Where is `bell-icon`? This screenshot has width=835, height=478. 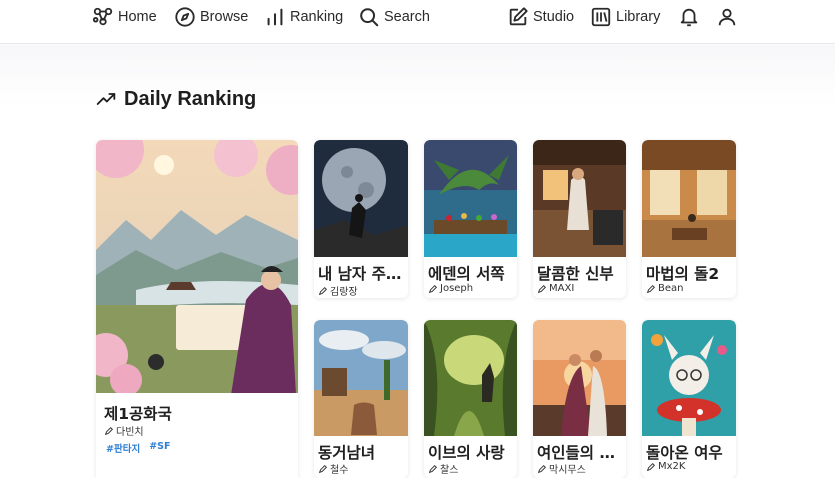
bell-icon is located at coordinates (689, 17).